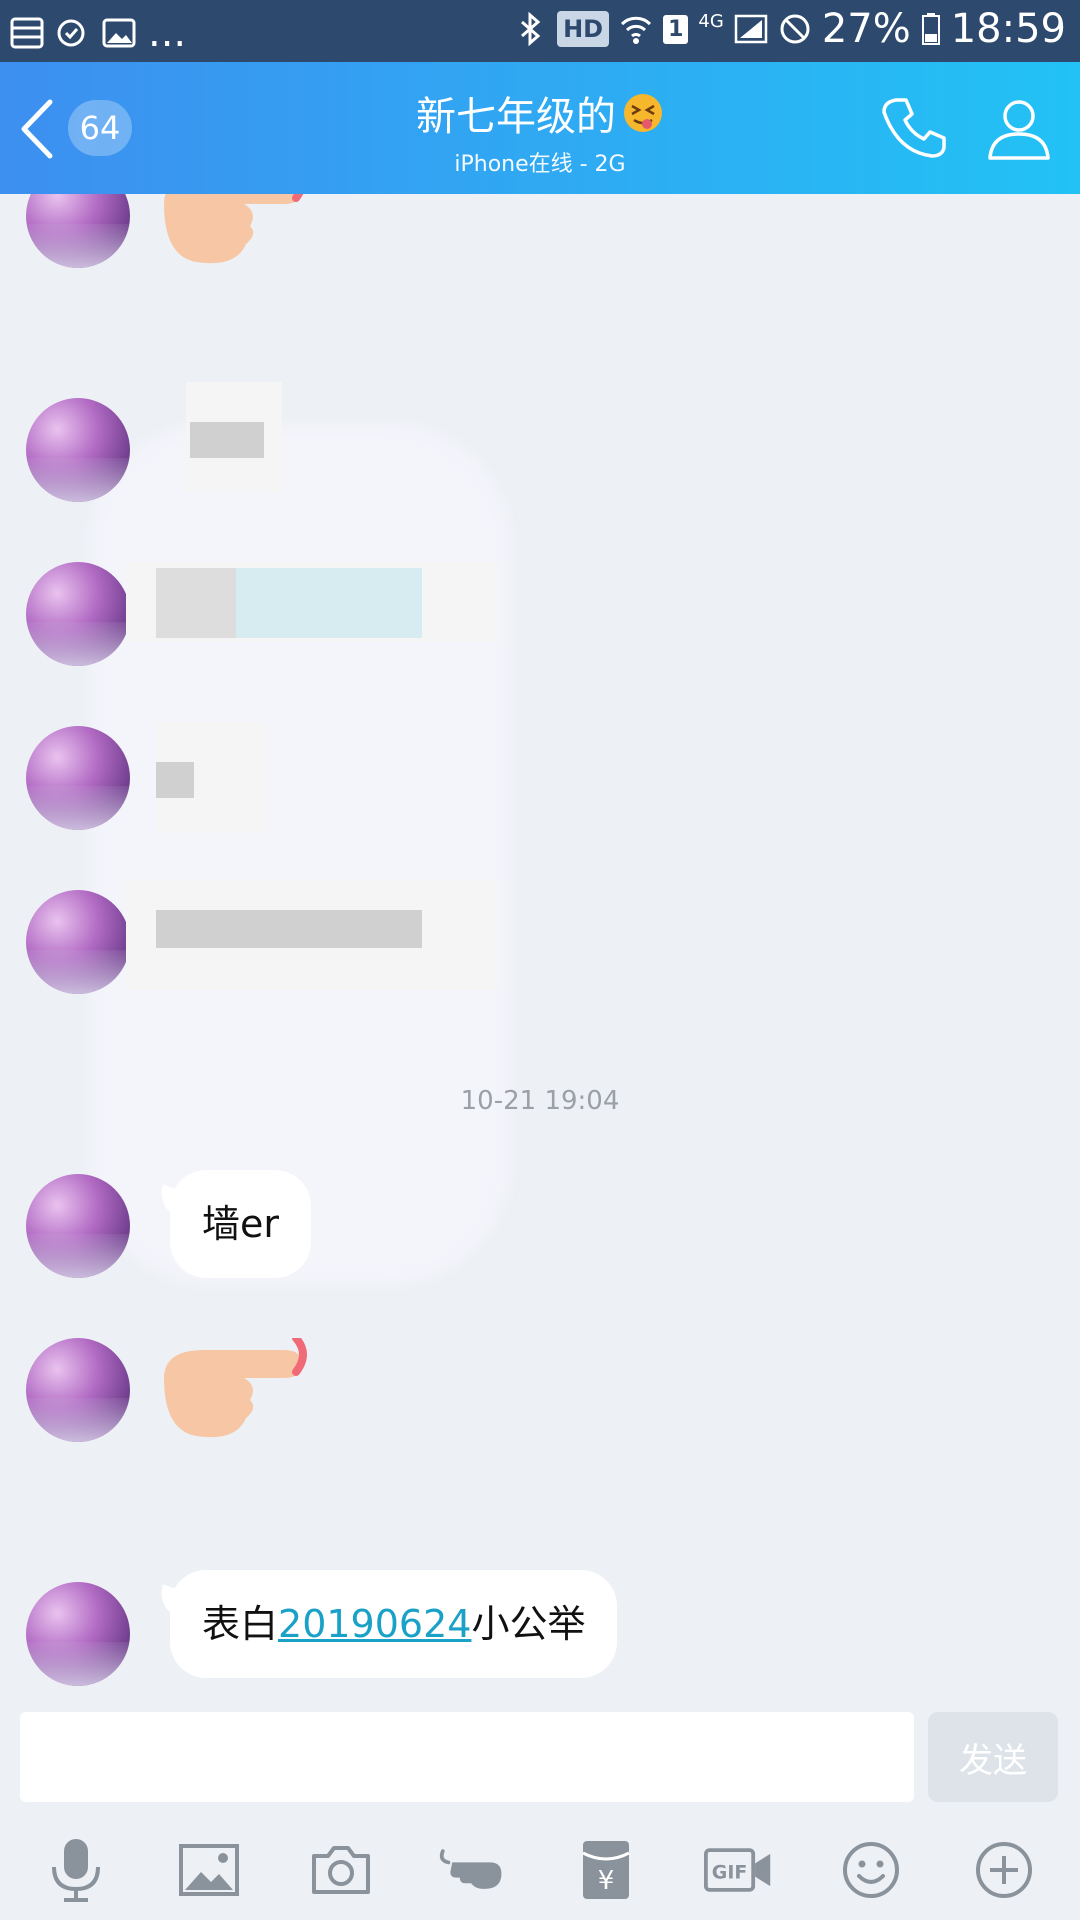 Image resolution: width=1080 pixels, height=1920 pixels. Describe the element at coordinates (993, 1757) in the screenshot. I see `send-button: 发送` at that location.